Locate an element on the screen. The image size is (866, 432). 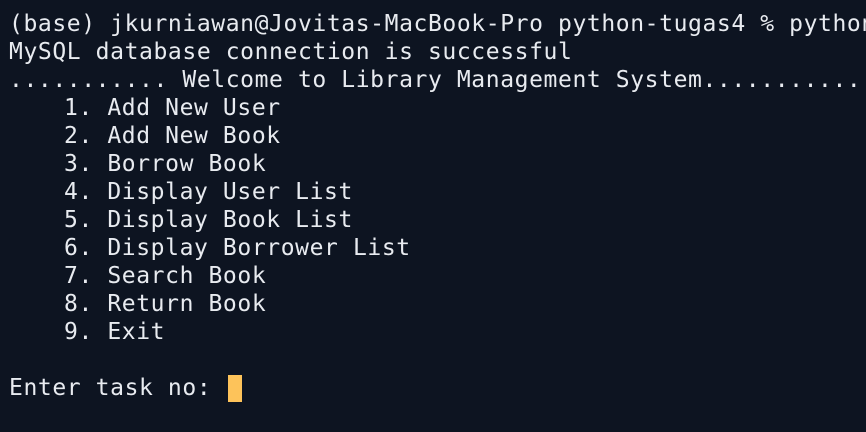
menu-item-display-borrower-list: 6. Display Borrower List is located at coordinates (237, 248).